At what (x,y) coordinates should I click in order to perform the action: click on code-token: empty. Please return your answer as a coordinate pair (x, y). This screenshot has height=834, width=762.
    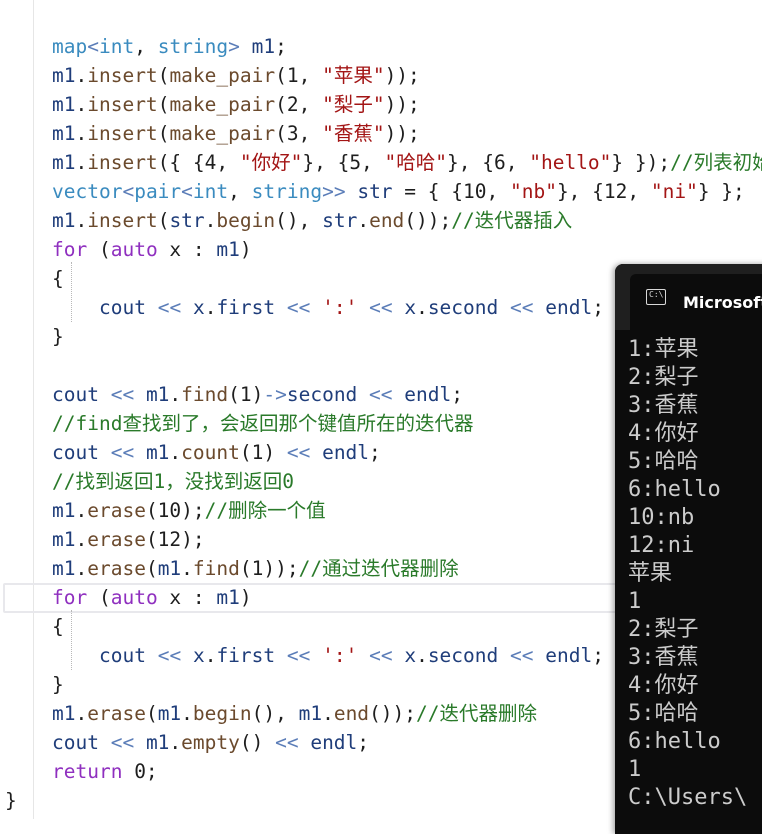
    Looking at the image, I should click on (210, 742).